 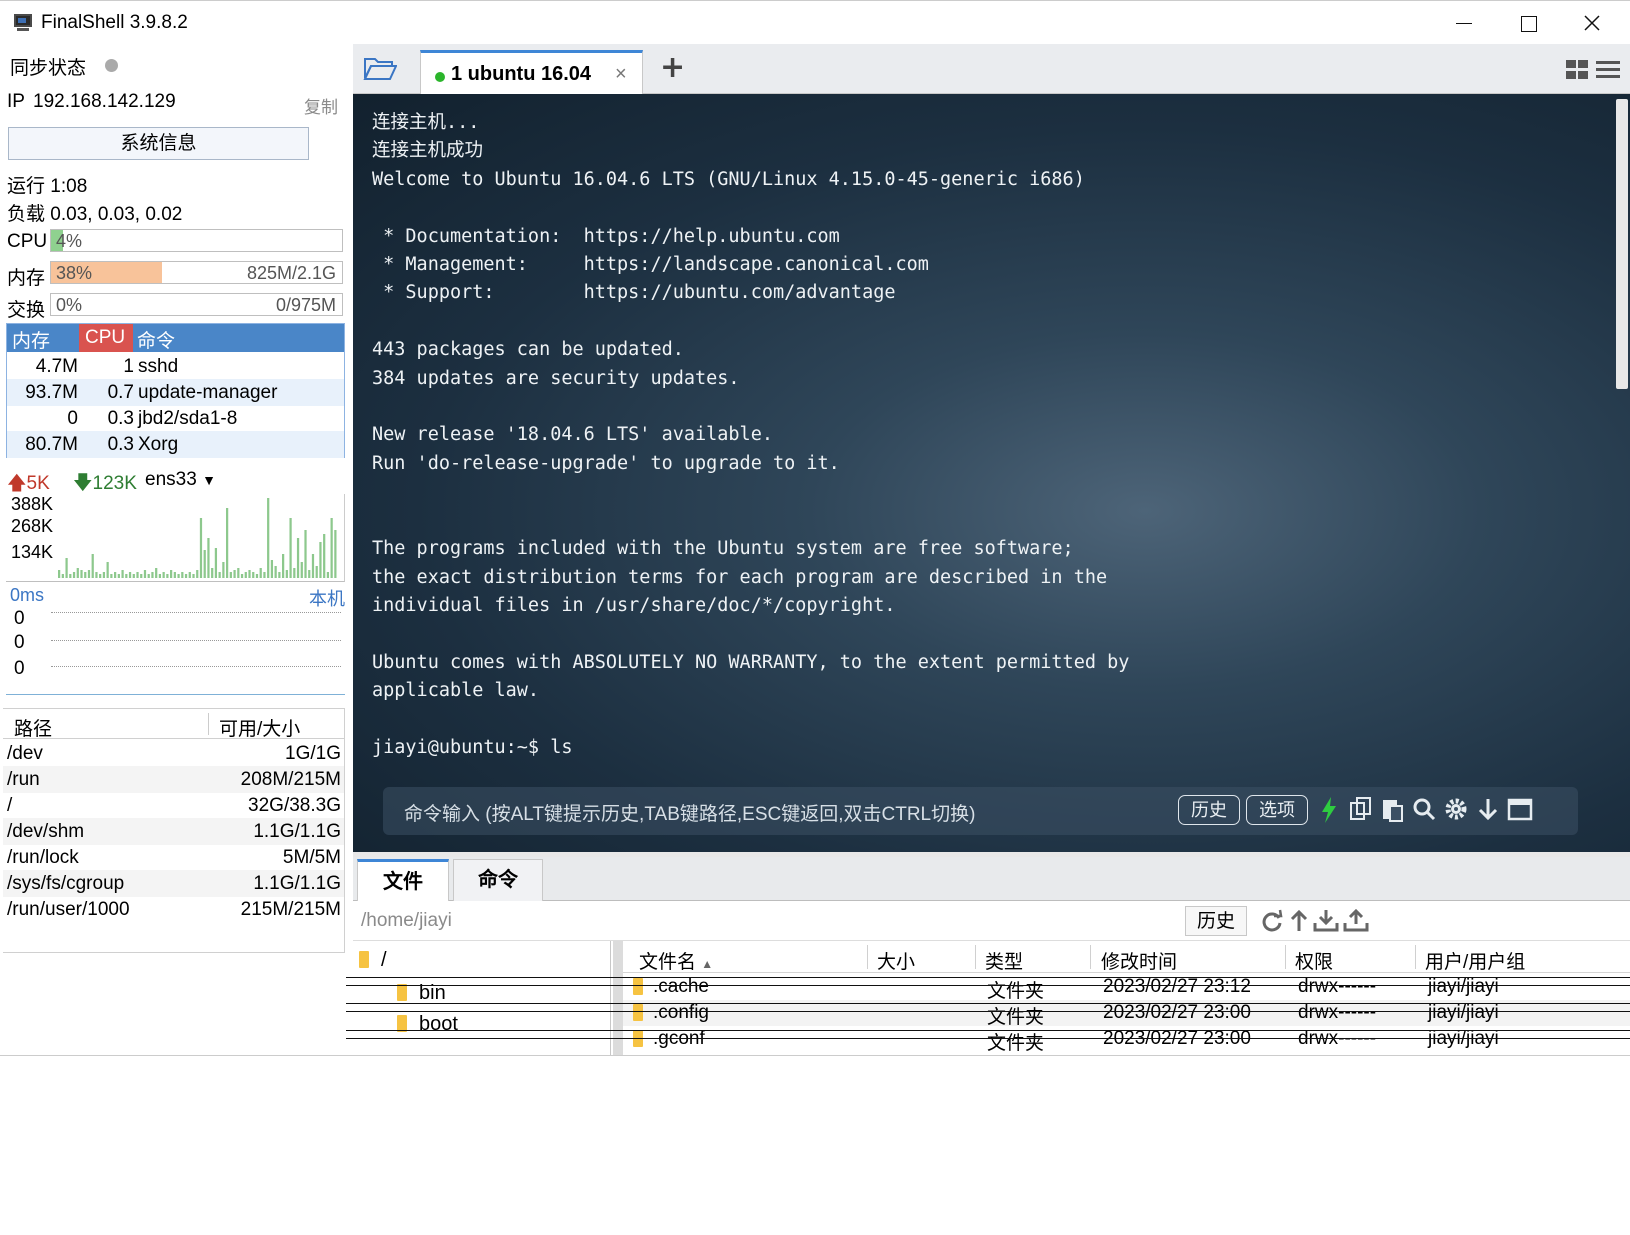 I want to click on process-cpu: 0.3, so click(x=120, y=444).